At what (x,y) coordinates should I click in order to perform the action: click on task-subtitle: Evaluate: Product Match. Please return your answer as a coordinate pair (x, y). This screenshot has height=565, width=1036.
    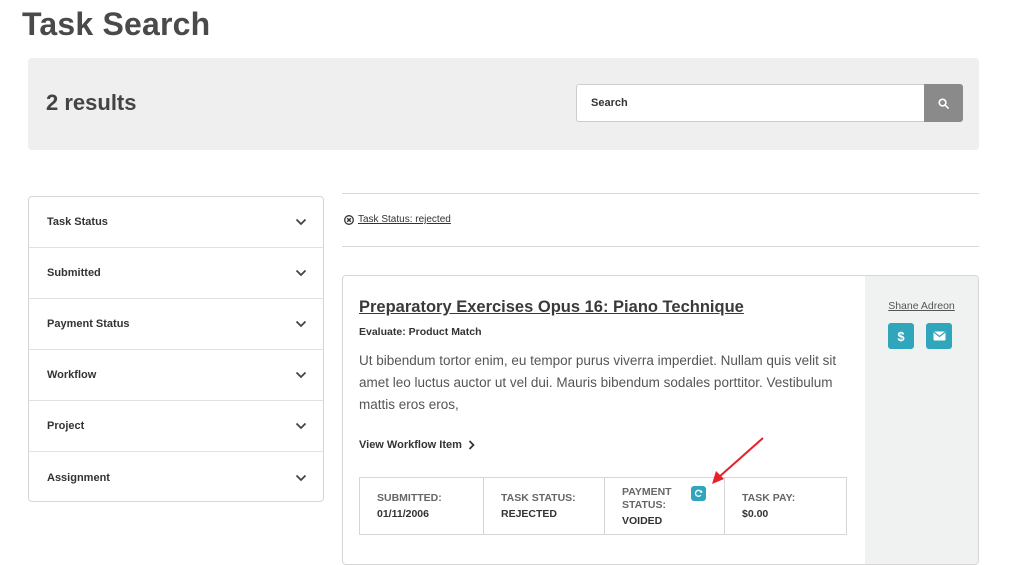
    Looking at the image, I should click on (420, 332).